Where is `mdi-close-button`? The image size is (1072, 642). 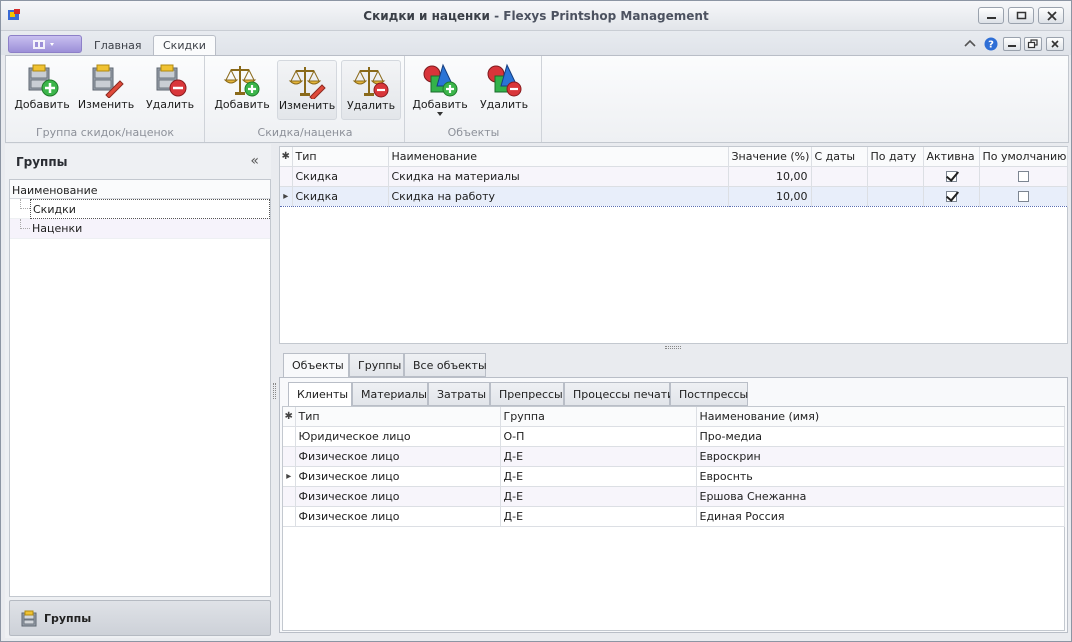 mdi-close-button is located at coordinates (1055, 44).